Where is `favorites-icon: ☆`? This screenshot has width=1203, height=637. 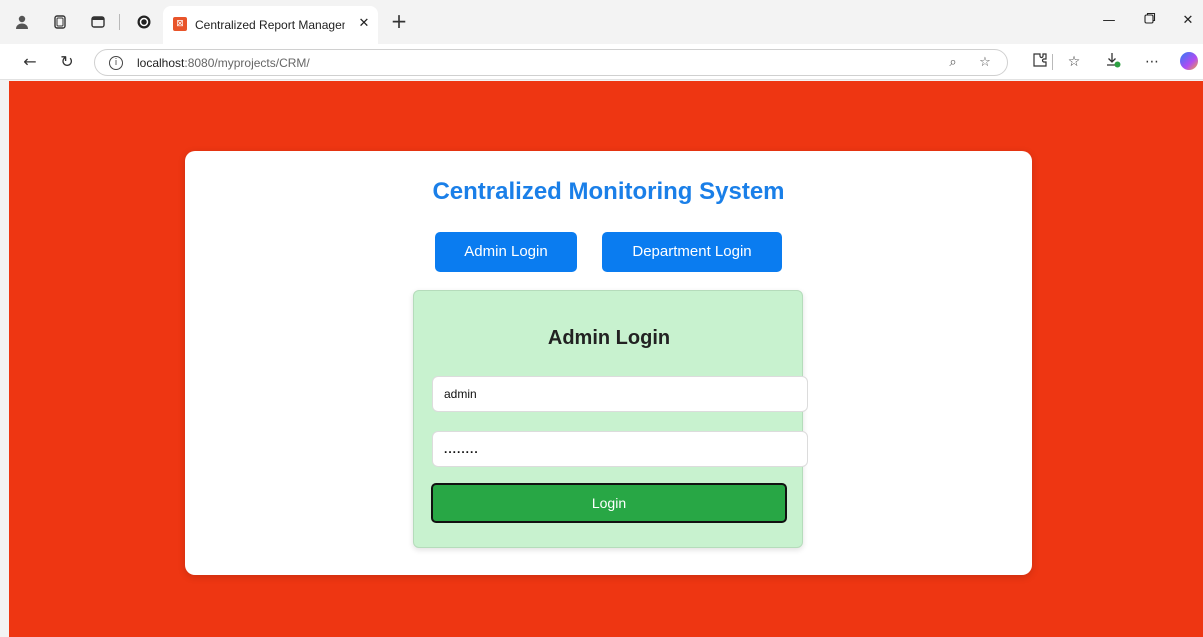
favorites-icon: ☆ is located at coordinates (1074, 62).